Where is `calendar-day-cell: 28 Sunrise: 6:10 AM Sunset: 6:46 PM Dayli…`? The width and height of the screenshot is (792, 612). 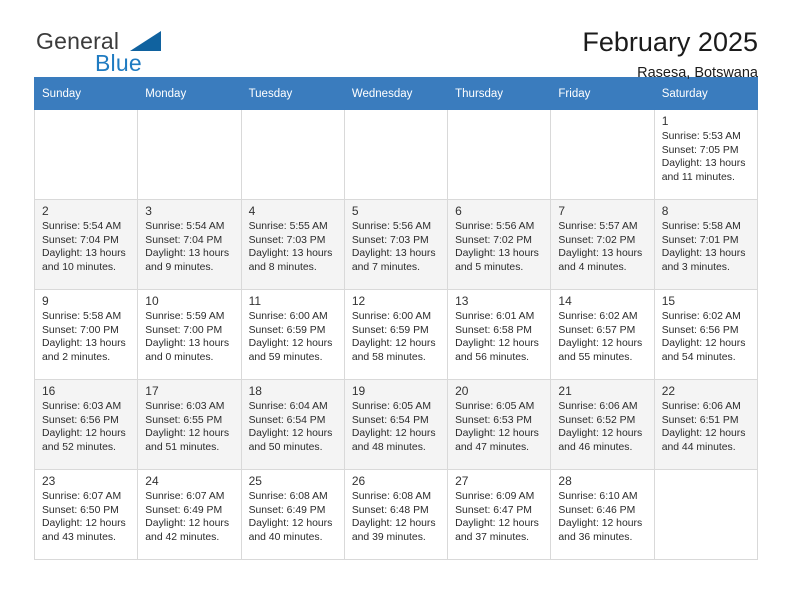
calendar-day-cell: 28 Sunrise: 6:10 AM Sunset: 6:46 PM Dayli… is located at coordinates (602, 514).